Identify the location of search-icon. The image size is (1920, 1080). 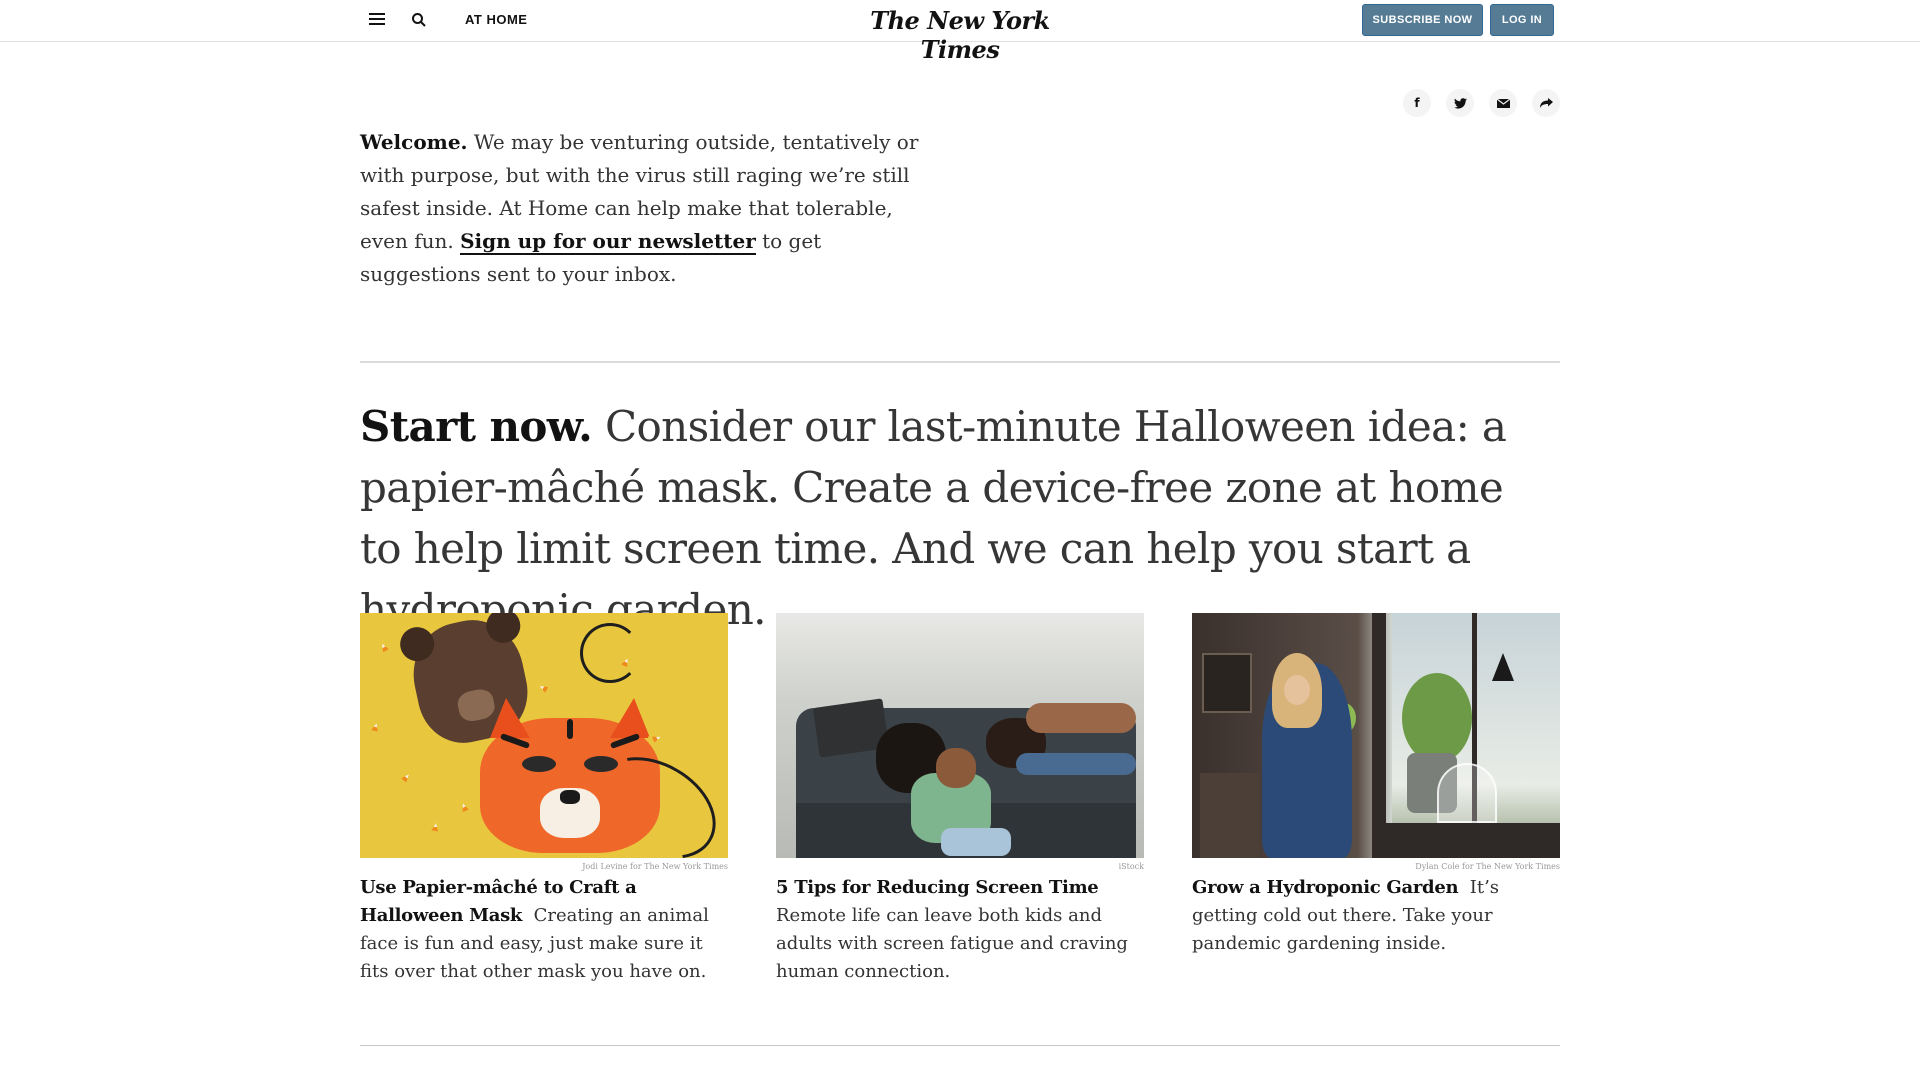
(419, 20).